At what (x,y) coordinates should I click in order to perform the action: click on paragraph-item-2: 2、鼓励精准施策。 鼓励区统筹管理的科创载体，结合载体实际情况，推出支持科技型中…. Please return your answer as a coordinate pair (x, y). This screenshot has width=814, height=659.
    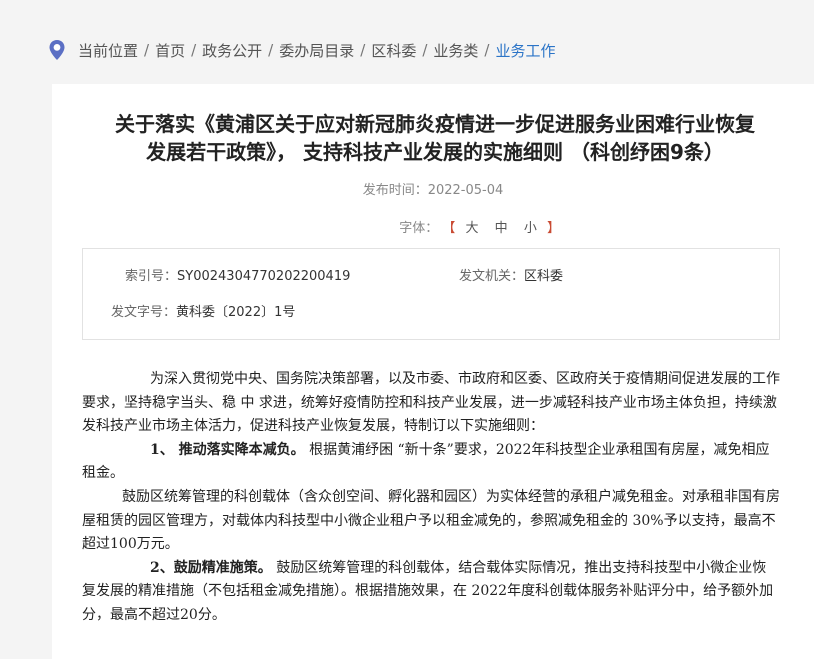
    Looking at the image, I should click on (431, 592).